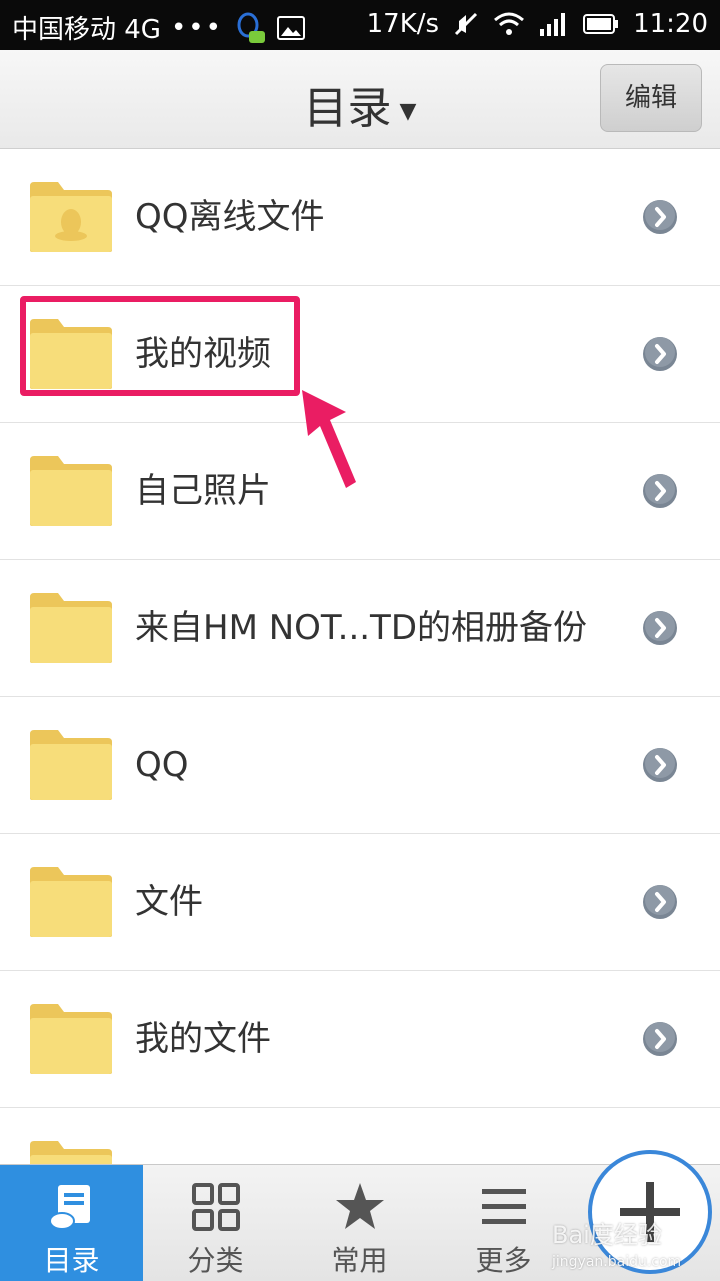  What do you see at coordinates (408, 111) in the screenshot?
I see `dropdown-caret-icon: ▼` at bounding box center [408, 111].